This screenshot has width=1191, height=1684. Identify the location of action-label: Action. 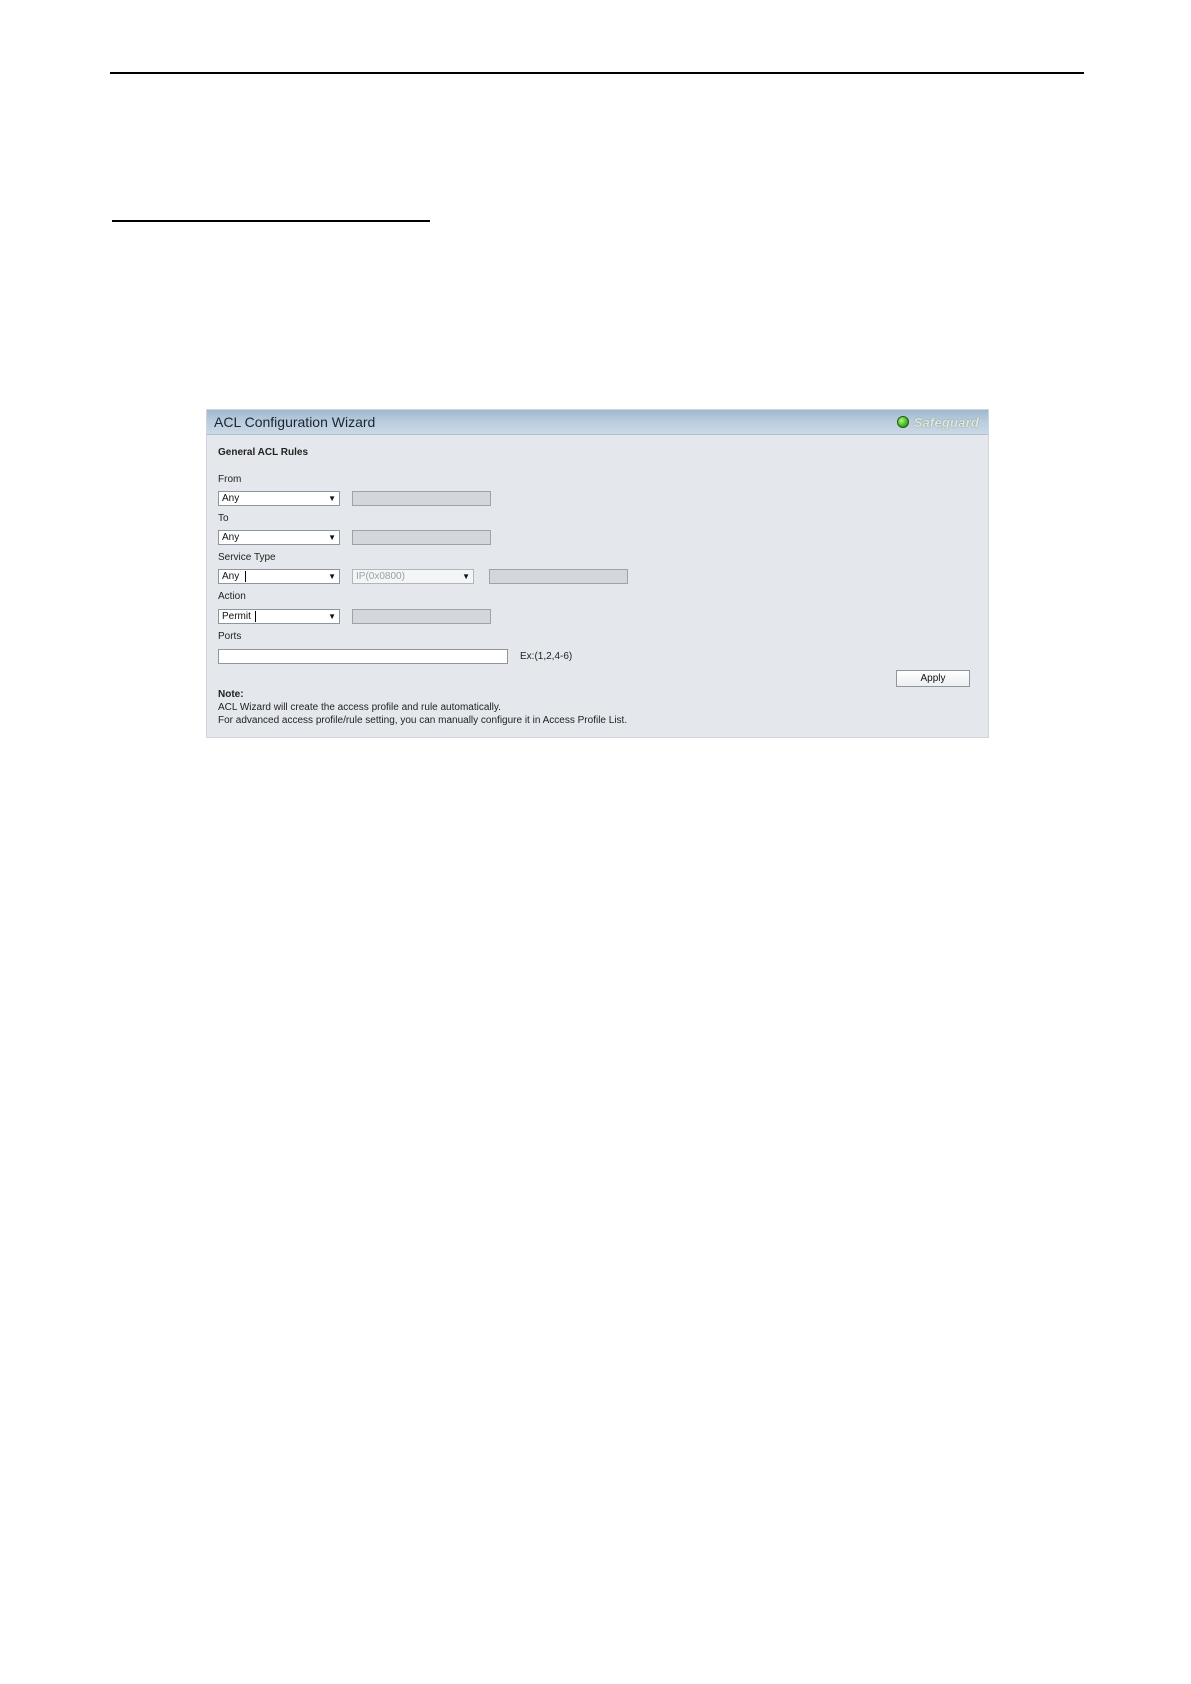
(232, 596).